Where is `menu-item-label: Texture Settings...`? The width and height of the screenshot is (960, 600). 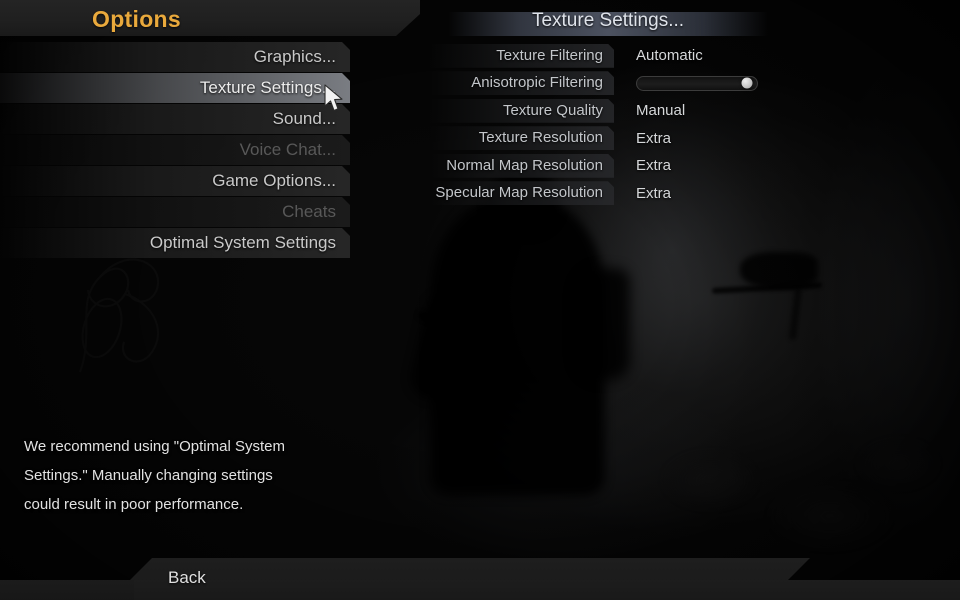 menu-item-label: Texture Settings... is located at coordinates (267, 87).